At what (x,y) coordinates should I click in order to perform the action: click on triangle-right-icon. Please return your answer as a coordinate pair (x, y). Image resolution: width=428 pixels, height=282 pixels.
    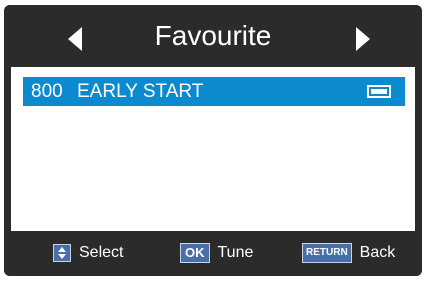
    Looking at the image, I should click on (363, 39).